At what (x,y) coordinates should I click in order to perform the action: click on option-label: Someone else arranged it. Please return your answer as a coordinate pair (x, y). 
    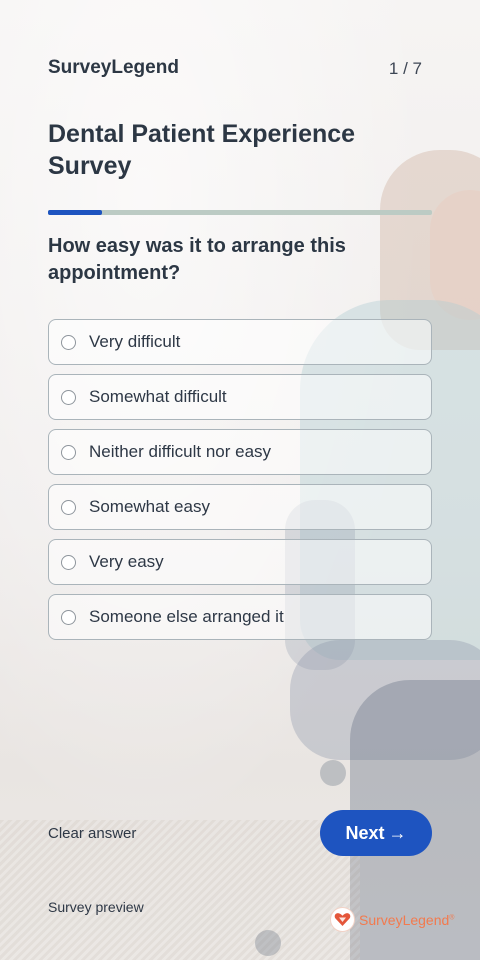
    Looking at the image, I should click on (186, 616).